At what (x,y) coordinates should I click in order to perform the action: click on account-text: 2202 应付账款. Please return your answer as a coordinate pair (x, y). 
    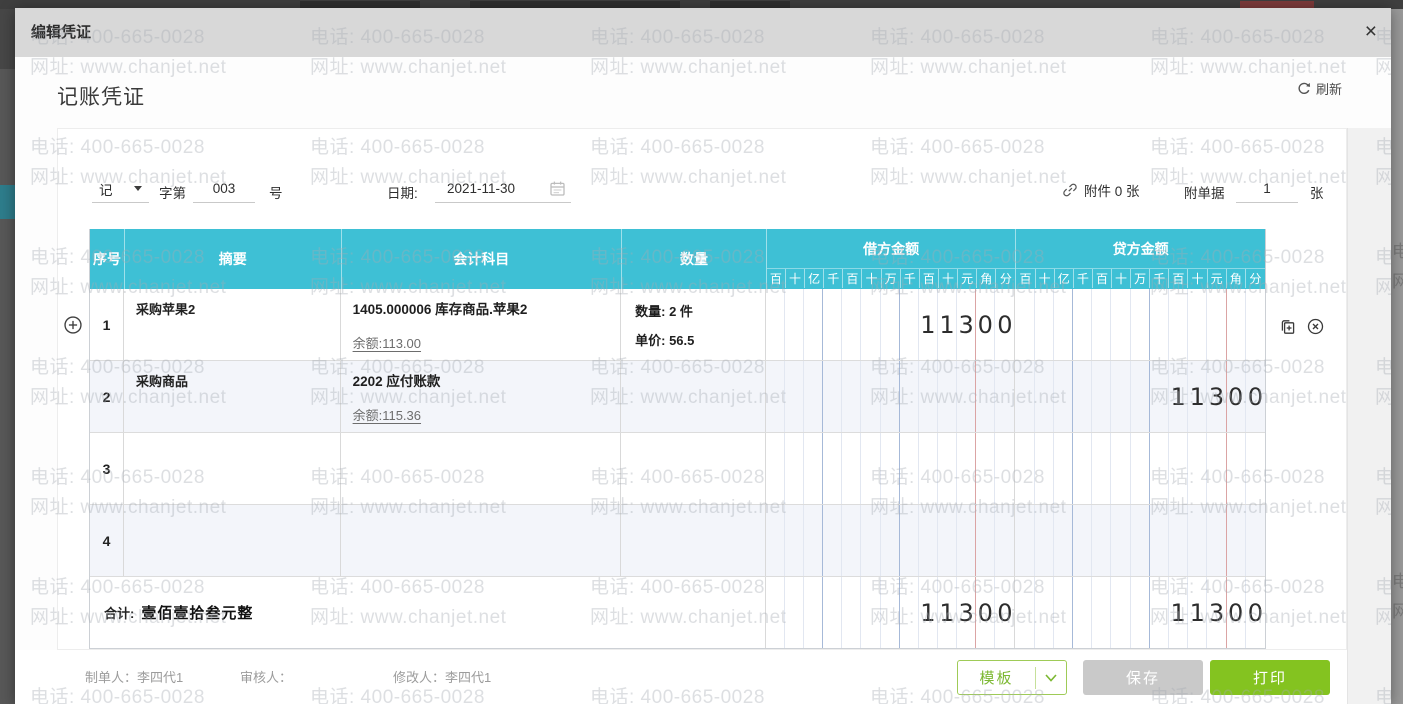
    Looking at the image, I should click on (396, 381).